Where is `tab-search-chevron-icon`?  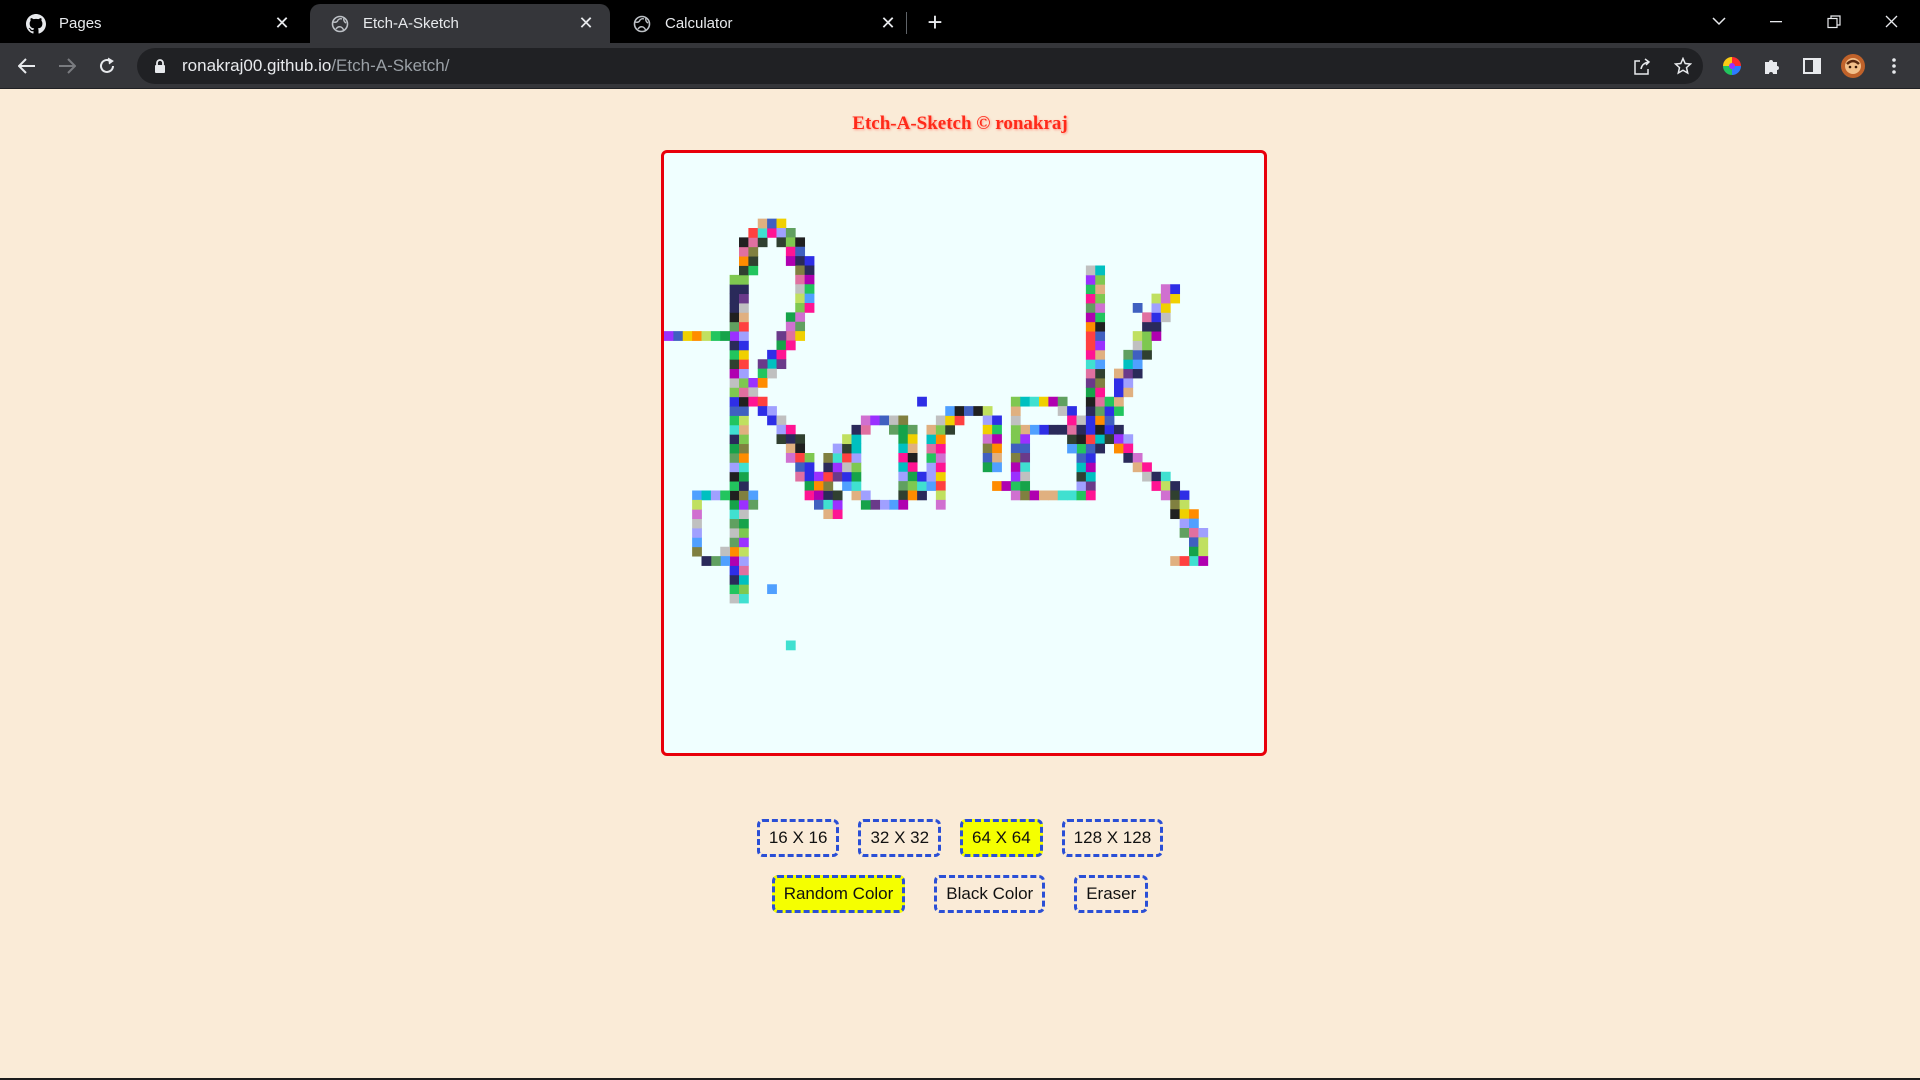
tab-search-chevron-icon is located at coordinates (1719, 21).